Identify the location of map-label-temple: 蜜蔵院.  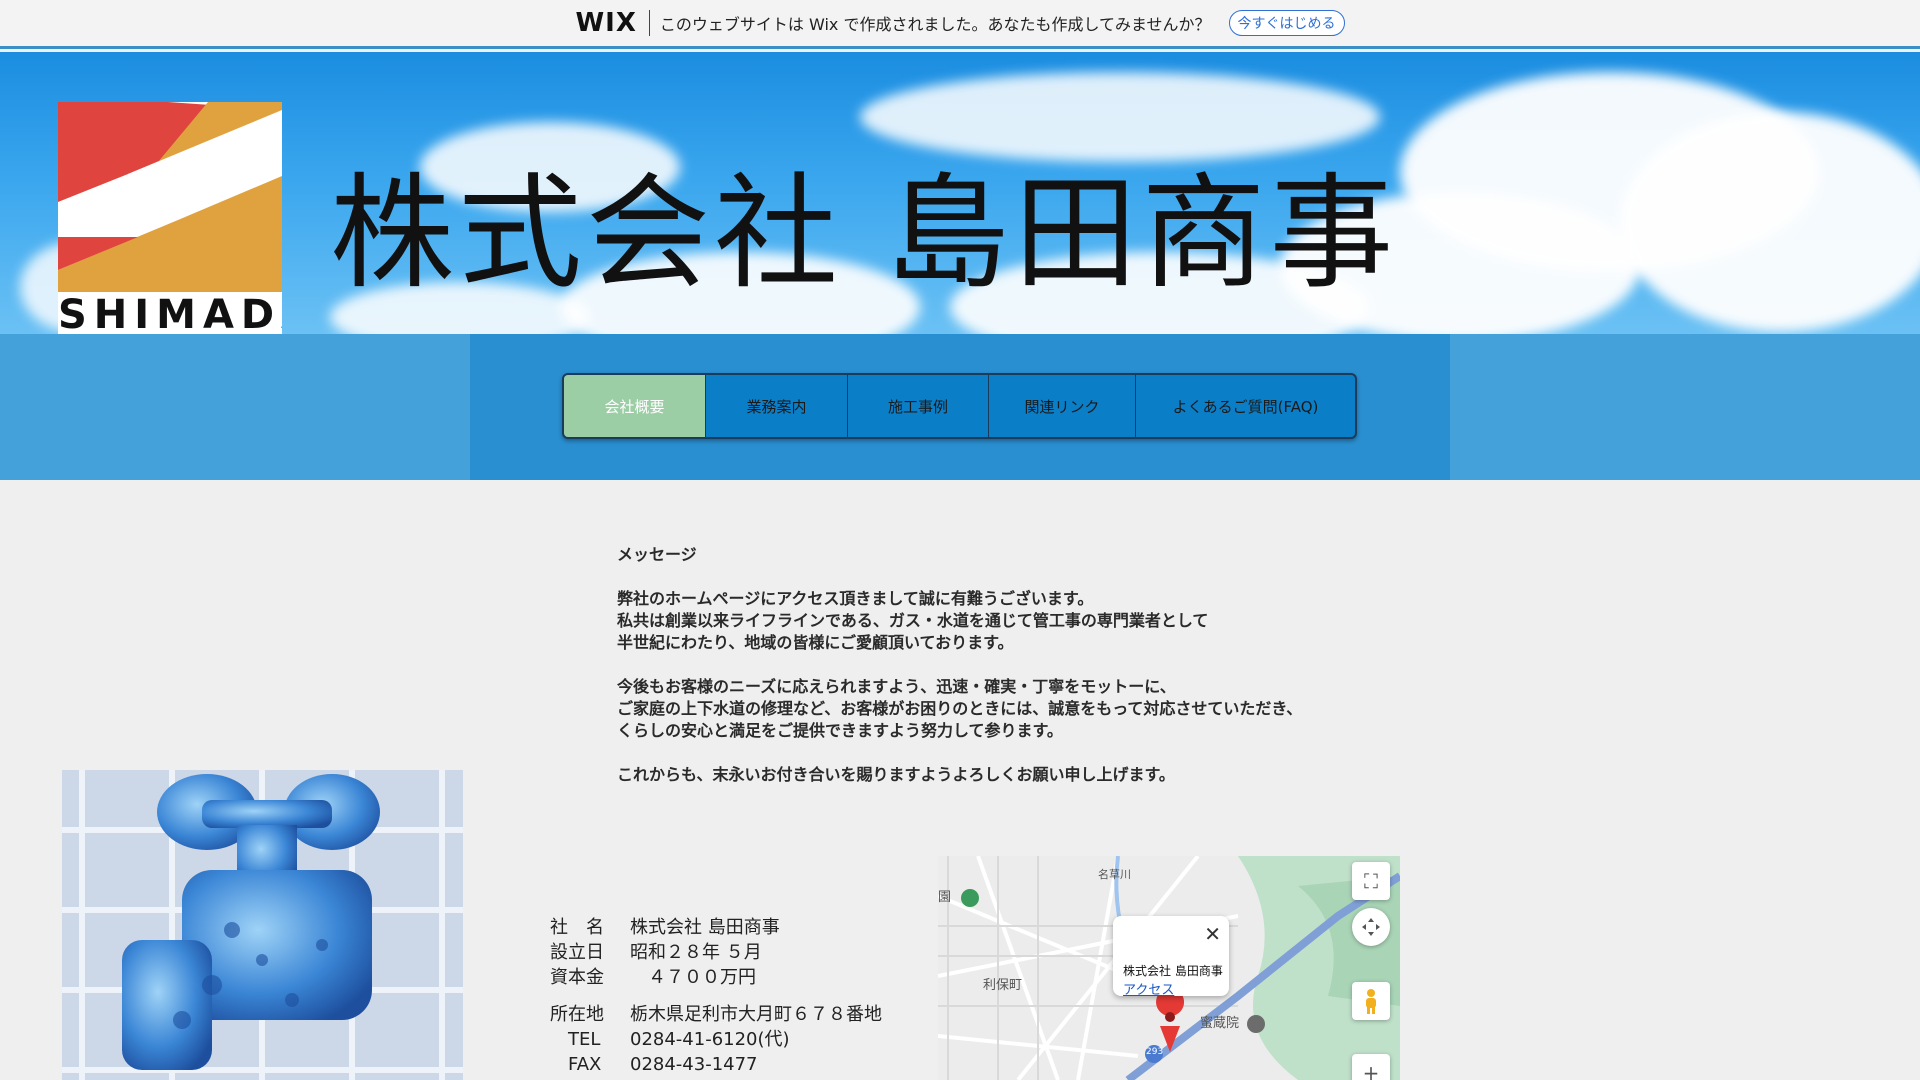
(1220, 1023).